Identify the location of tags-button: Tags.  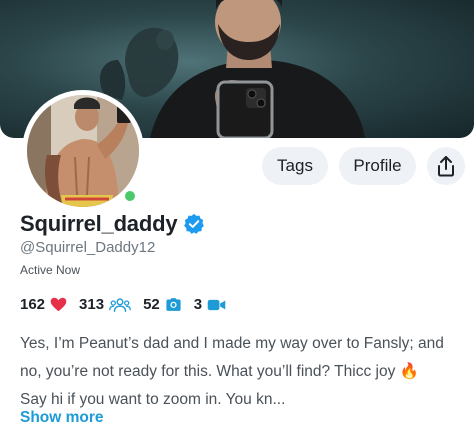
(295, 166).